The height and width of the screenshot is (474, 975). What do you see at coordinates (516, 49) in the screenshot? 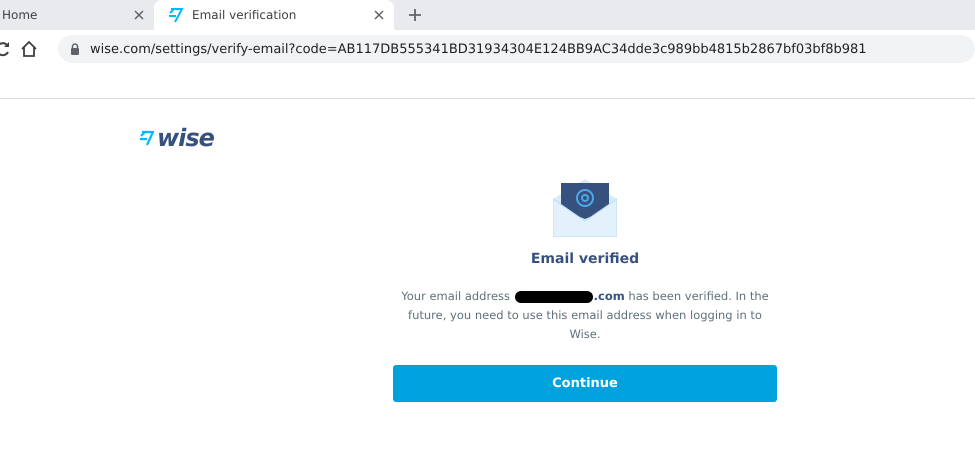
I see `address-bar: wise.com/settings/verify-email?code=AB117DB555341BD31934304E124BB9AC34dde3c989bb4815b2867bf03bf8b981` at bounding box center [516, 49].